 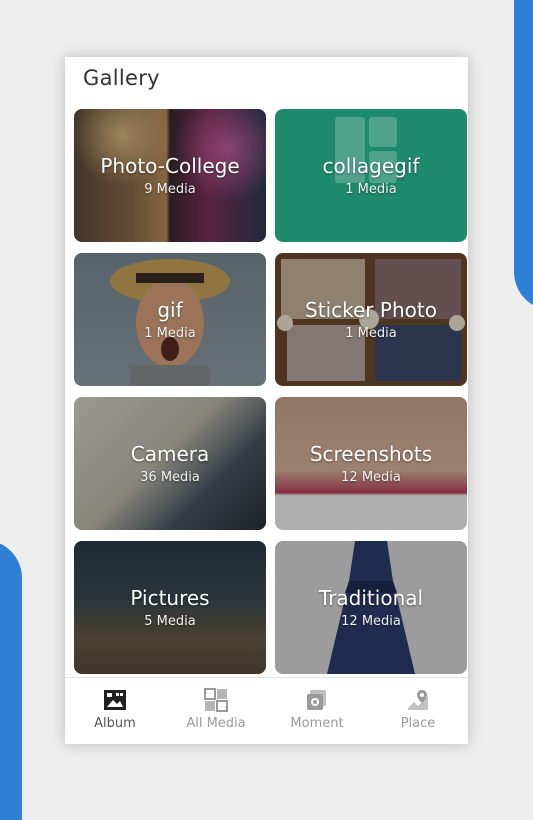 What do you see at coordinates (371, 454) in the screenshot?
I see `album-name: Screenshots` at bounding box center [371, 454].